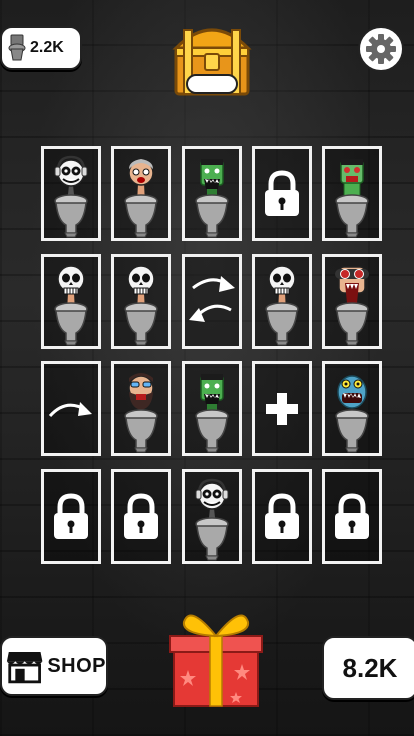 This screenshot has width=414, height=736. I want to click on settings-button, so click(381, 49).